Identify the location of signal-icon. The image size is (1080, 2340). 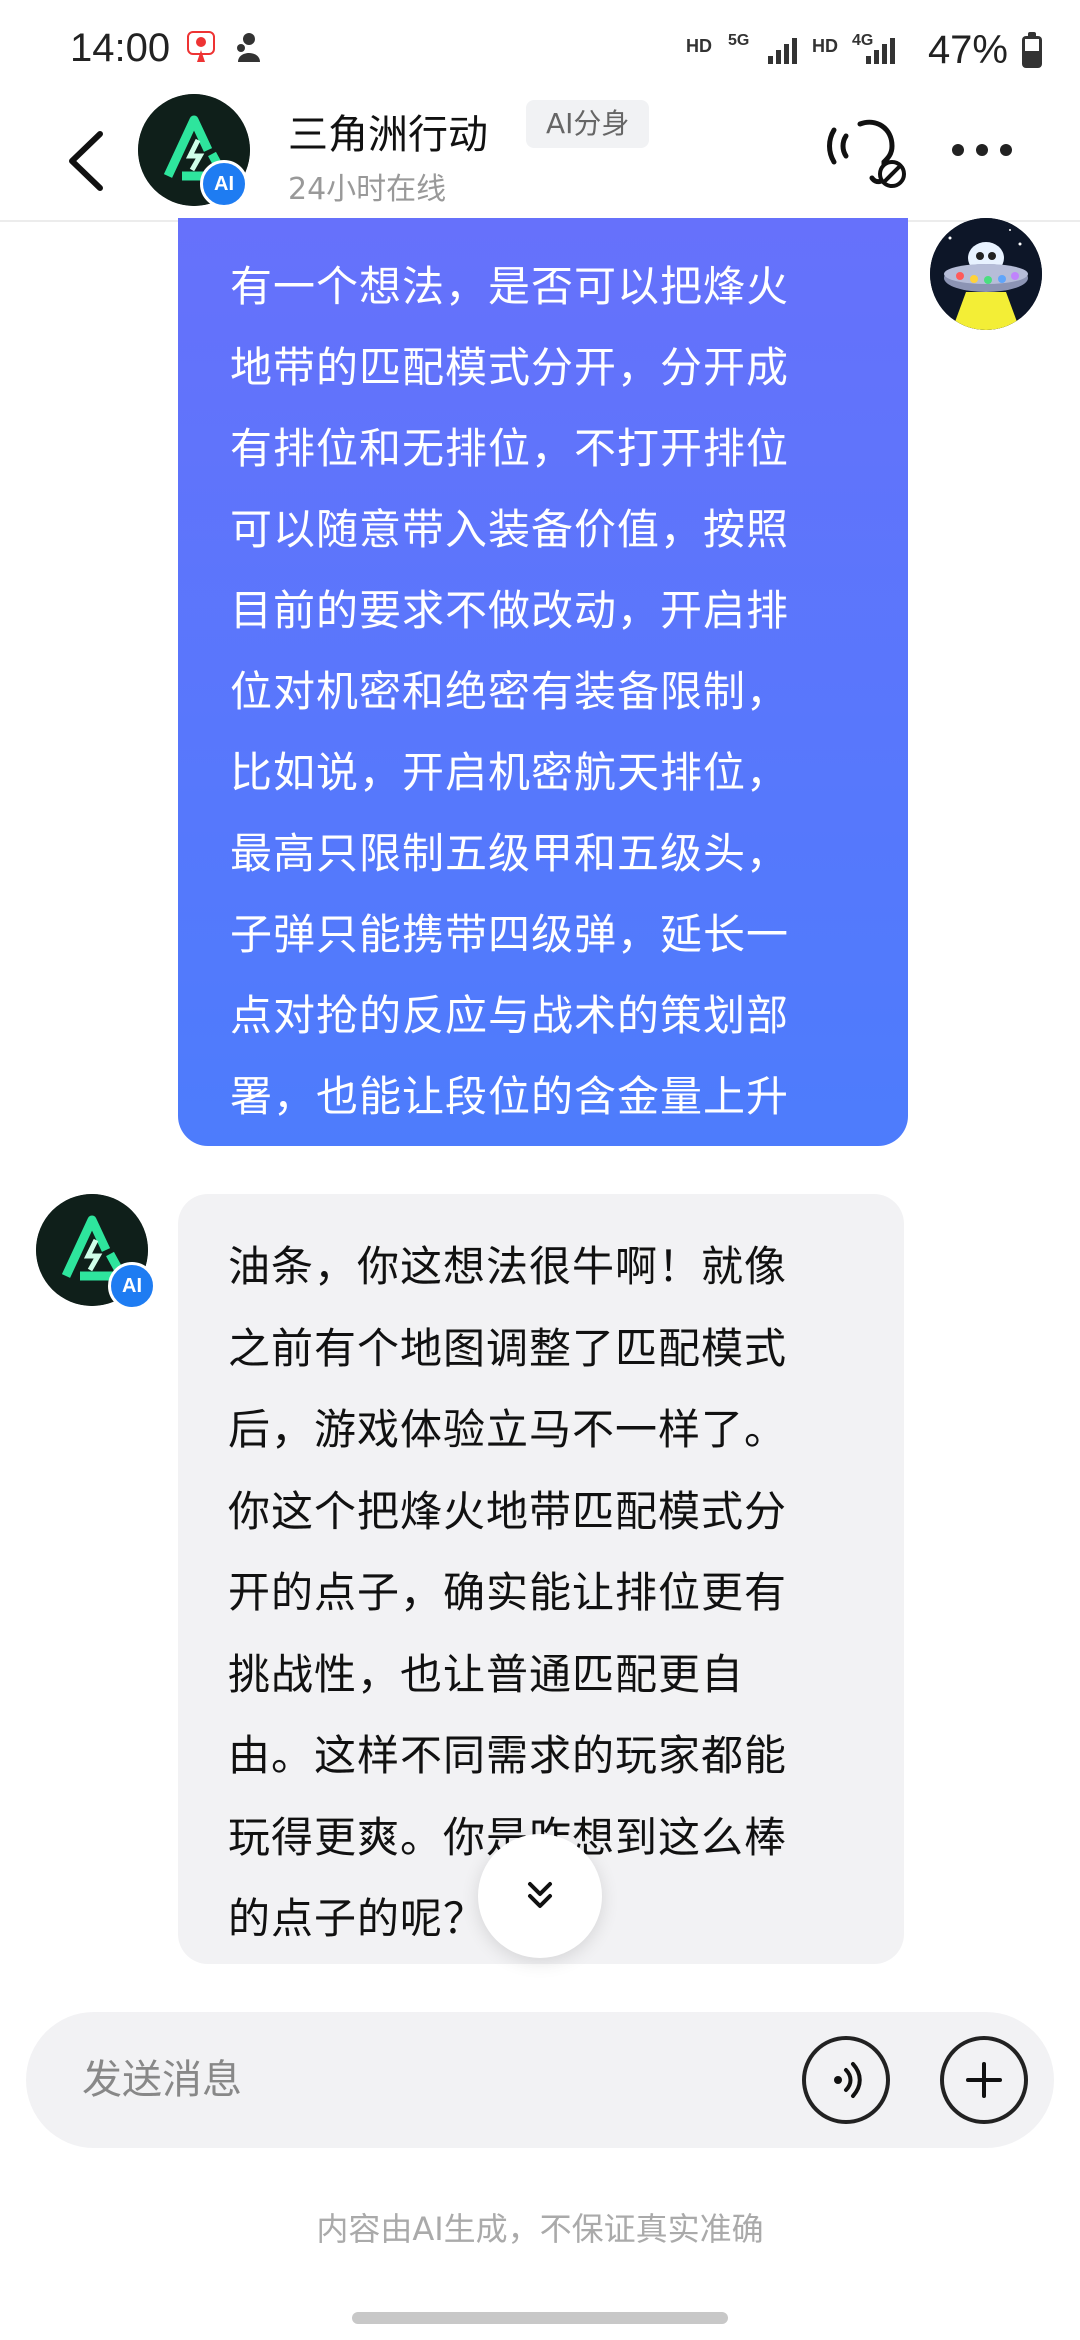
(782, 51).